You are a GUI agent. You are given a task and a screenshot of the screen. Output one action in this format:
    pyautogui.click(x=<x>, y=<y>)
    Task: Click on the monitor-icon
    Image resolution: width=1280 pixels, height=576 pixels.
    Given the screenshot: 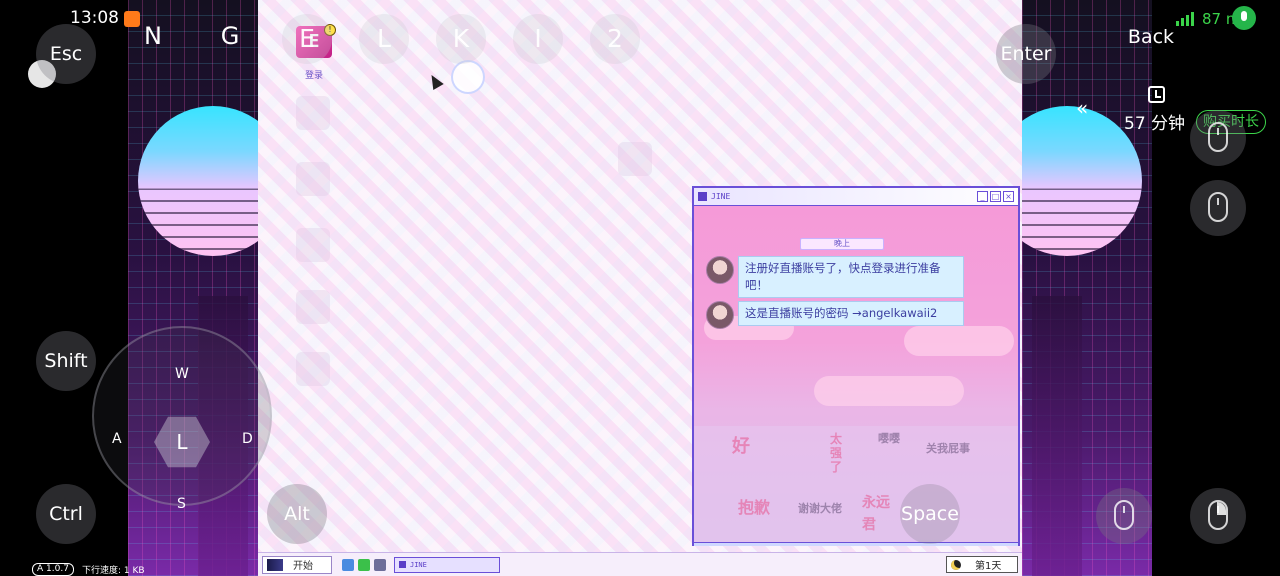 What is the action you would take?
    pyautogui.click(x=380, y=564)
    